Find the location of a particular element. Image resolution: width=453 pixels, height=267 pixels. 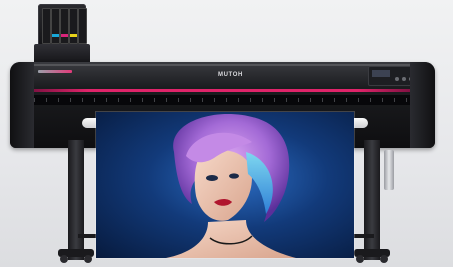

platen-guides is located at coordinates (222, 100).